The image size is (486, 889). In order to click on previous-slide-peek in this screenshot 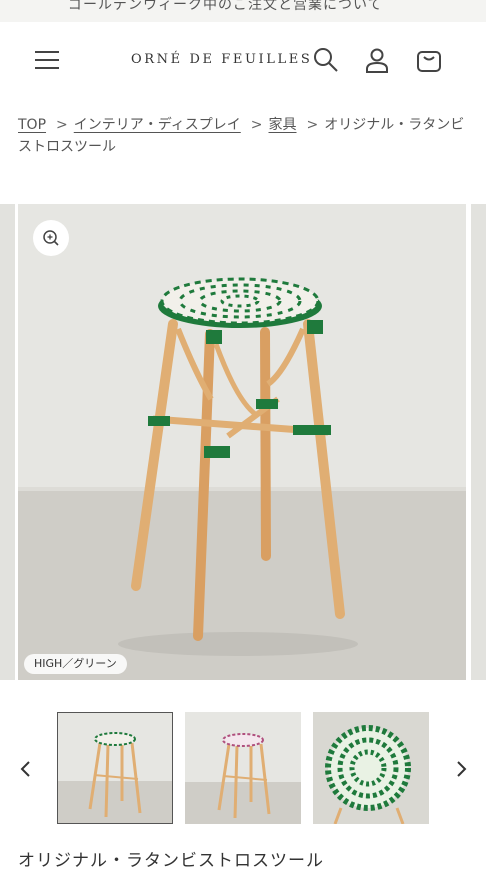, I will do `click(7, 442)`.